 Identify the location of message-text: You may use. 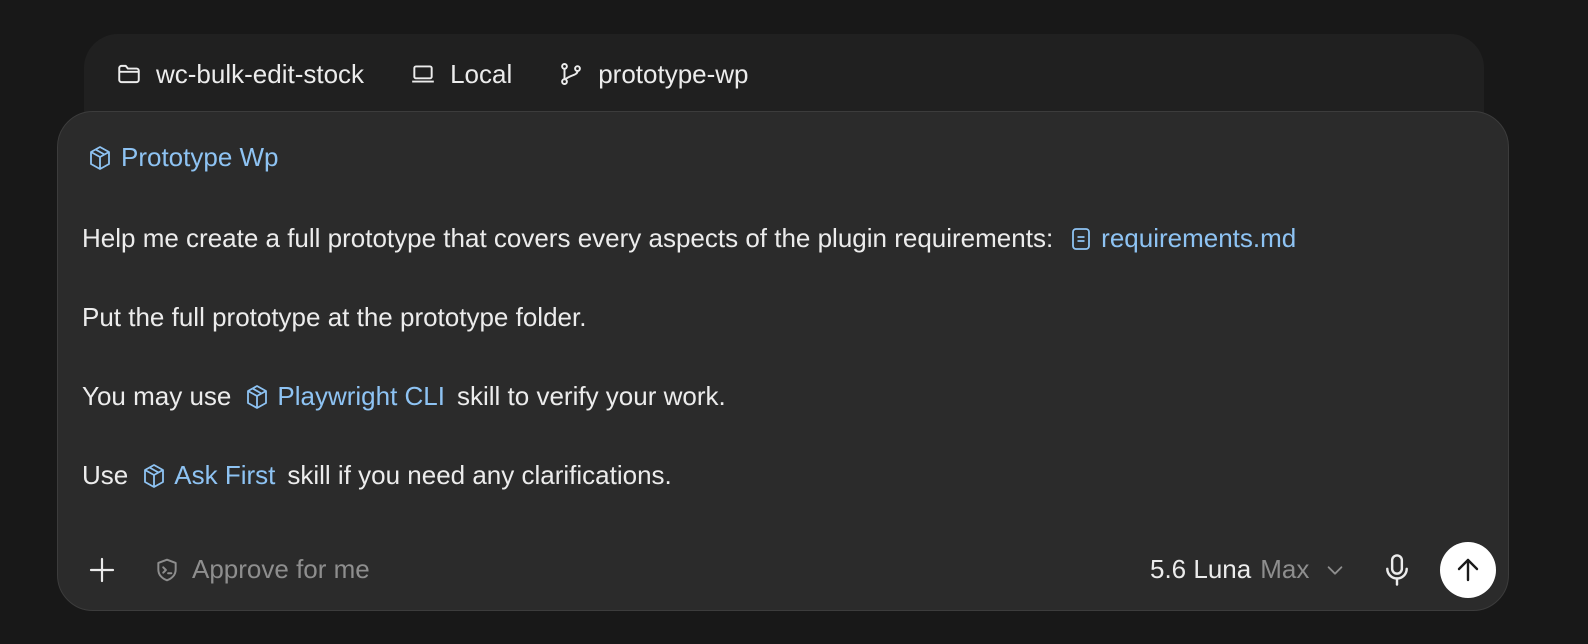
(157, 396).